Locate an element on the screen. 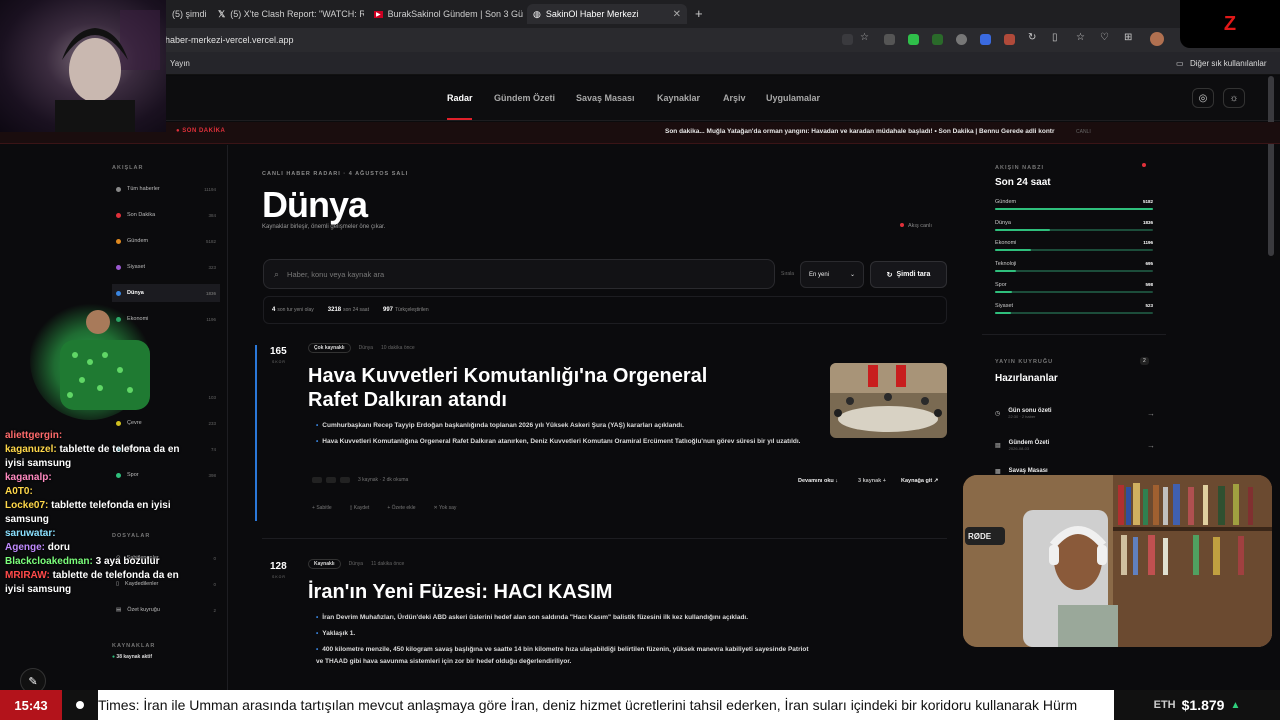 This screenshot has height=720, width=1280. new-tab-button: + is located at coordinates (699, 13).